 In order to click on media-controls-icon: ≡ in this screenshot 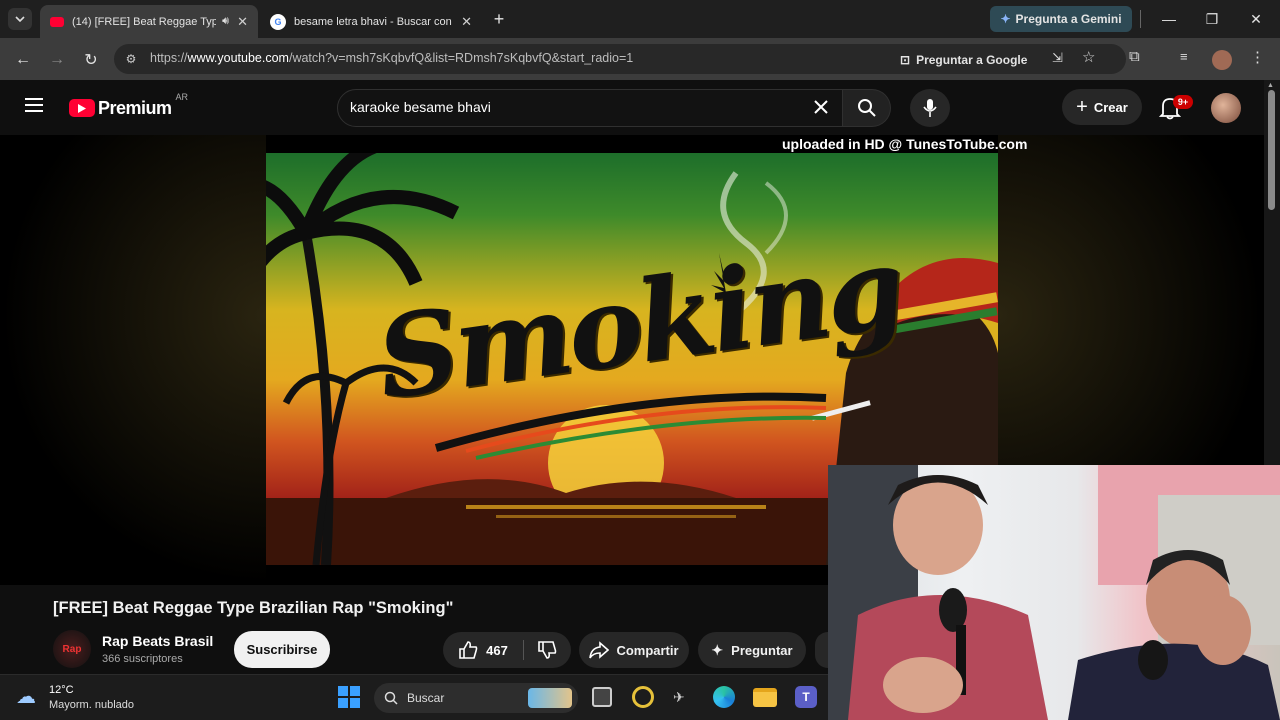, I will do `click(1184, 56)`.